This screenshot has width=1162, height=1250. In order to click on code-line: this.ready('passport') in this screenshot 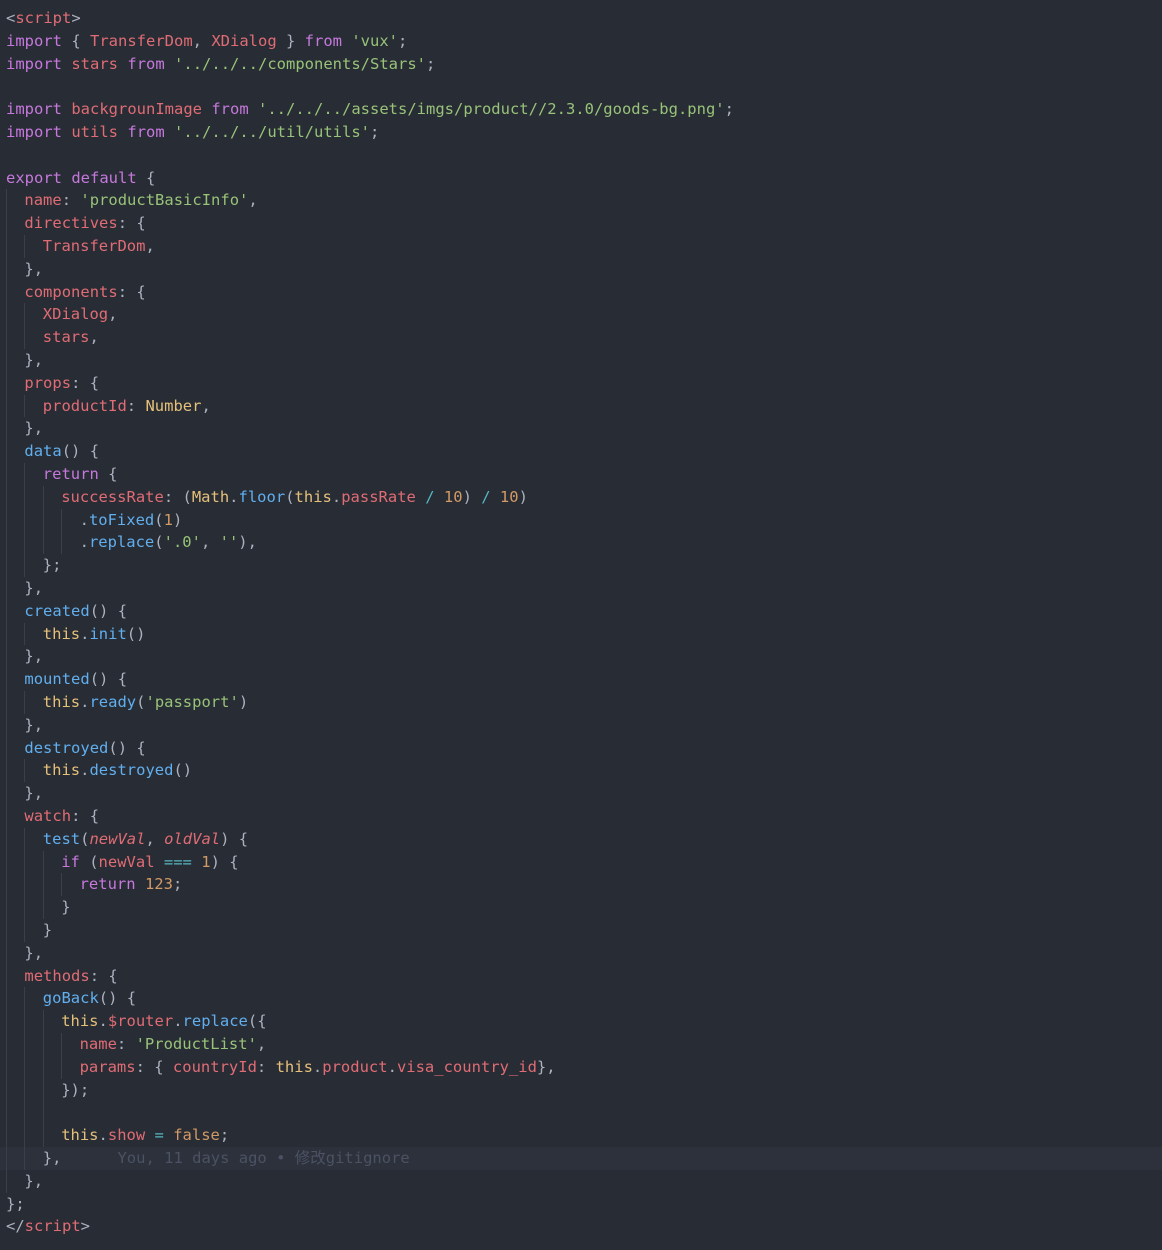, I will do `click(581, 702)`.